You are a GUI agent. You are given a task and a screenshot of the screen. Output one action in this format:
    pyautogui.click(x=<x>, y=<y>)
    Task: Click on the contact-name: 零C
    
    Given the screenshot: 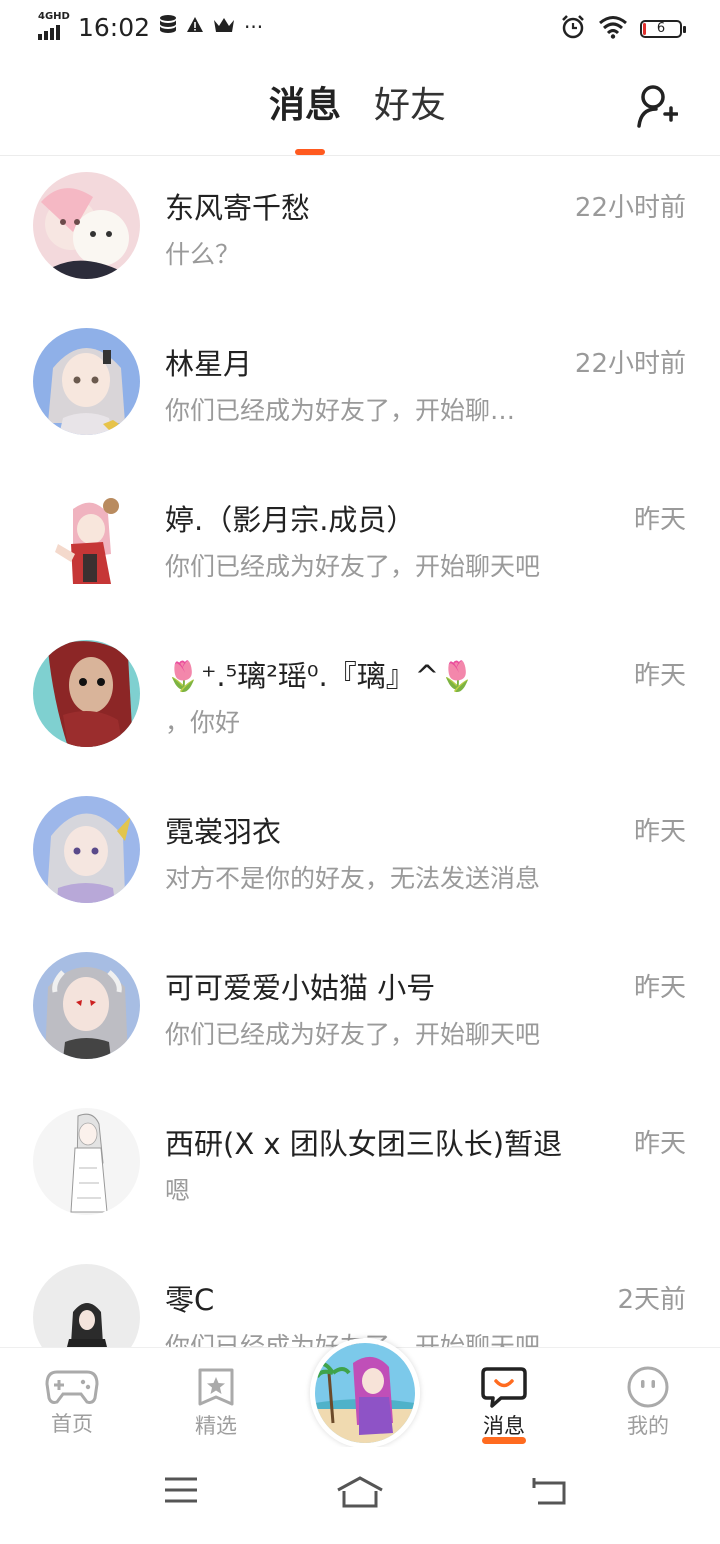 What is the action you would take?
    pyautogui.click(x=190, y=1300)
    